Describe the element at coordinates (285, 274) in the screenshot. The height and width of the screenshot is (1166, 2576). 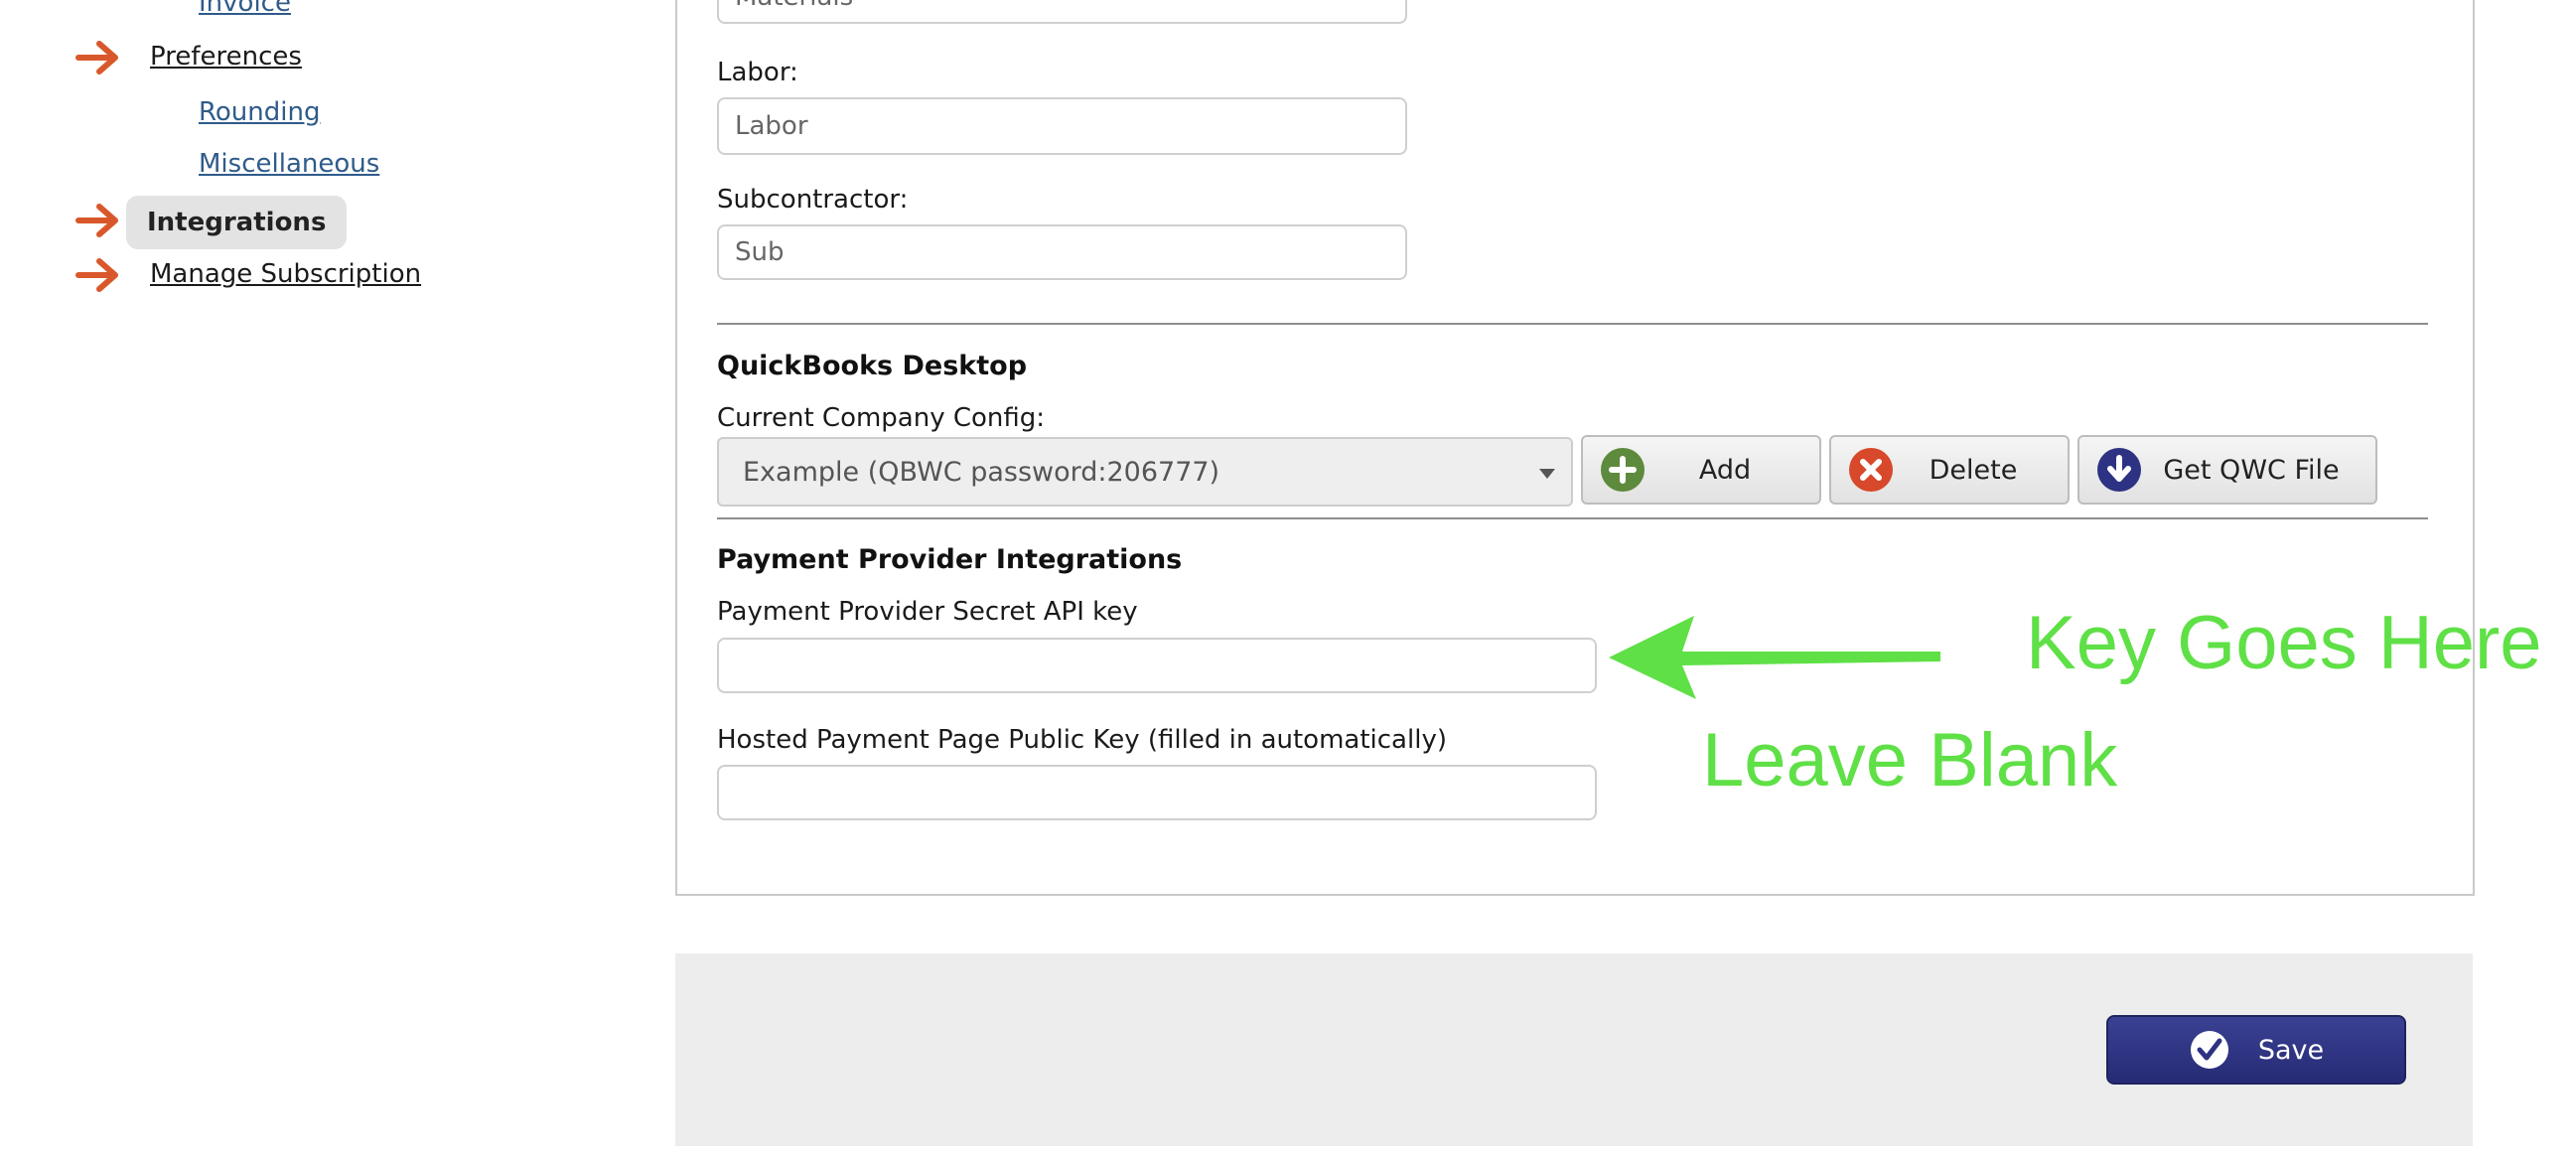
I see `sidebar-item-manage-subscription: Manage Subscription` at that location.